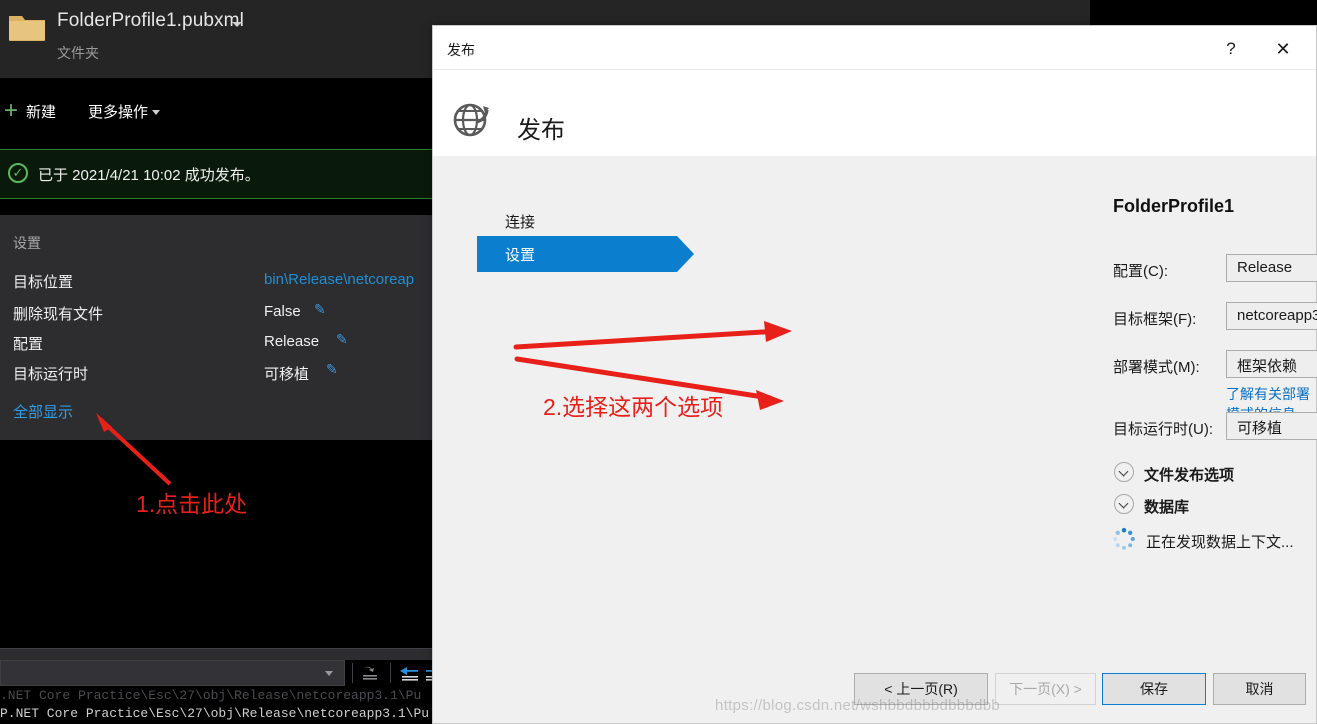 This screenshot has height=724, width=1317. I want to click on loading-spinner-icon, so click(1124, 538).